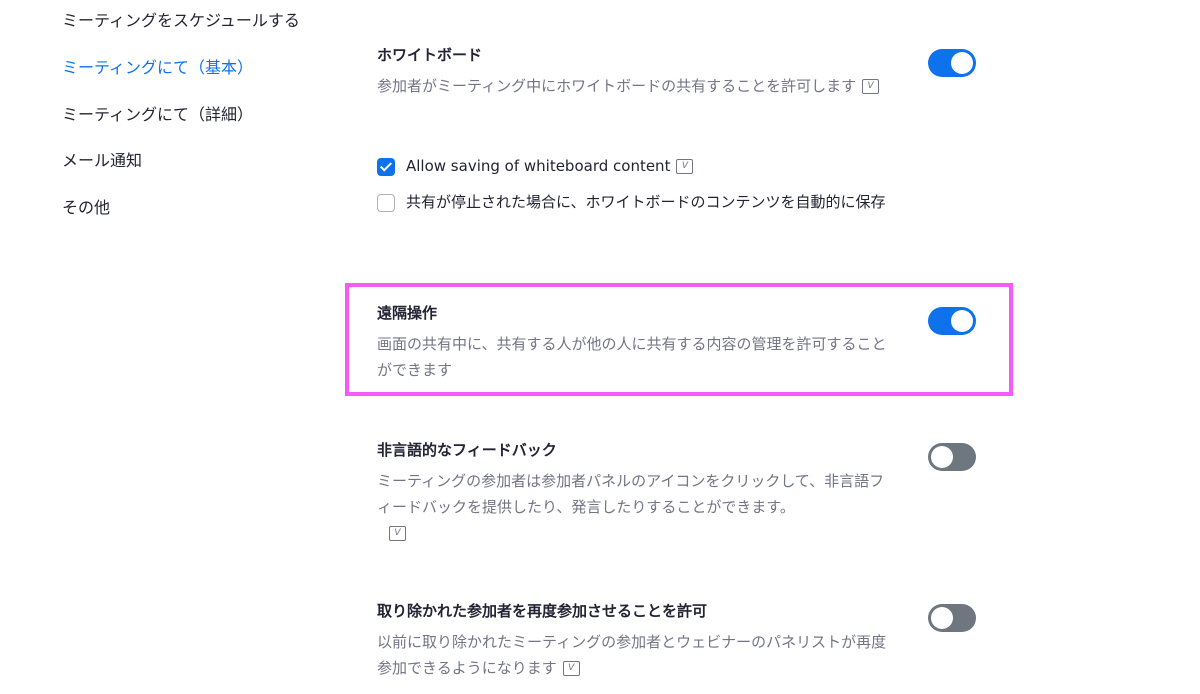 The image size is (1200, 694). I want to click on auto-save-whiteboard-checkbox, so click(386, 203).